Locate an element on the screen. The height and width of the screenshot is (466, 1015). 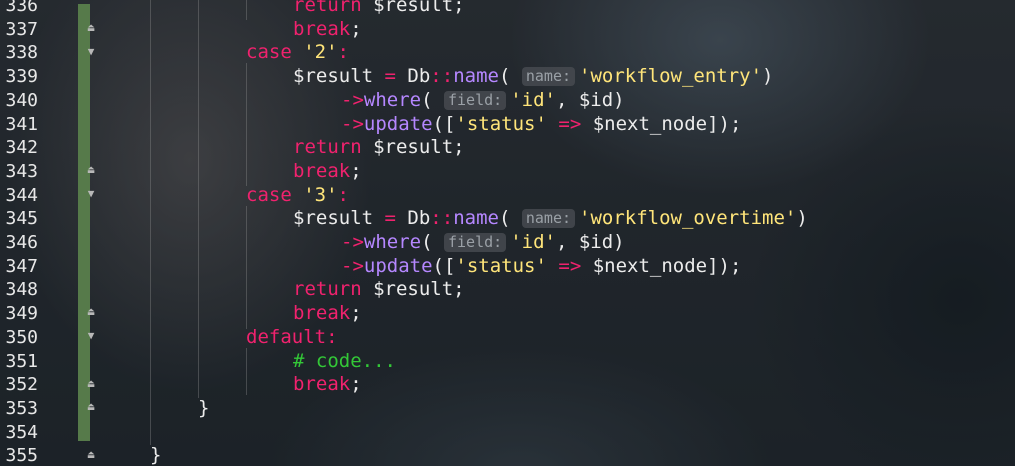
keyword: default is located at coordinates (286, 336).